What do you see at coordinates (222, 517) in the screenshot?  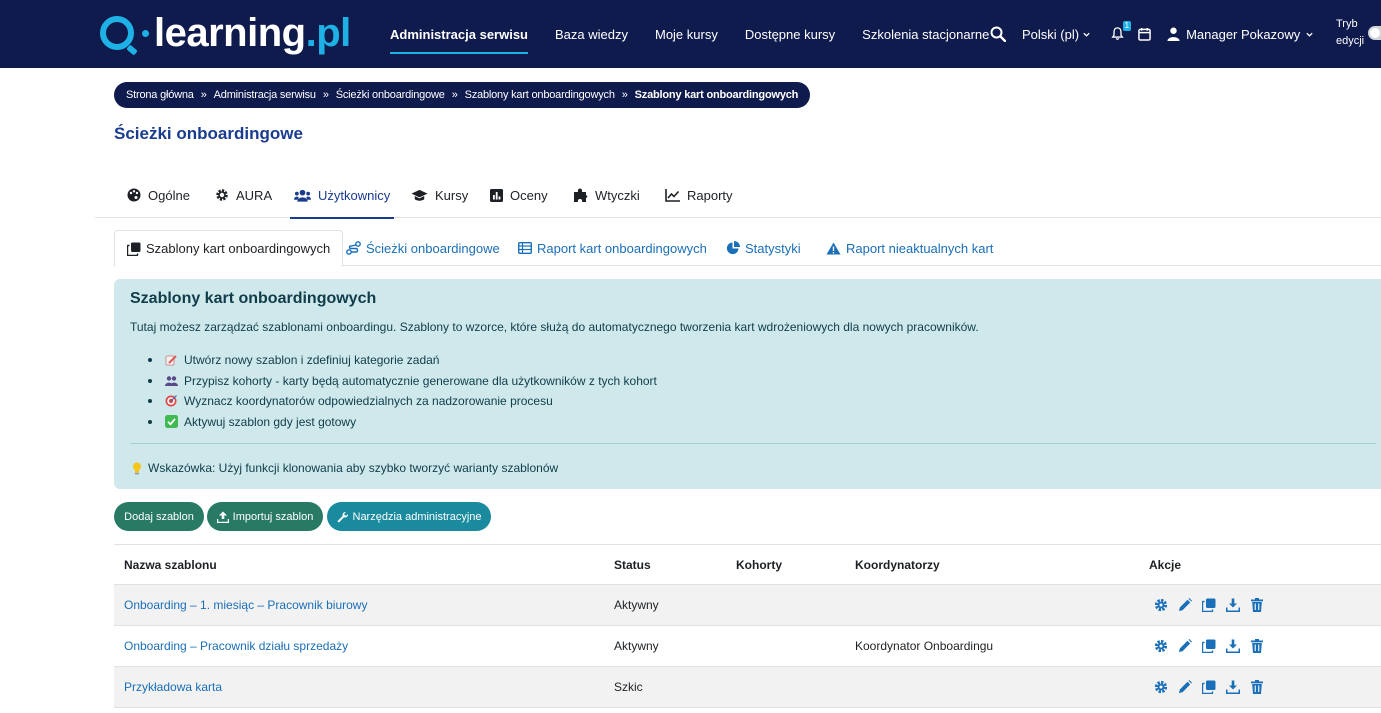 I see `upload-icon` at bounding box center [222, 517].